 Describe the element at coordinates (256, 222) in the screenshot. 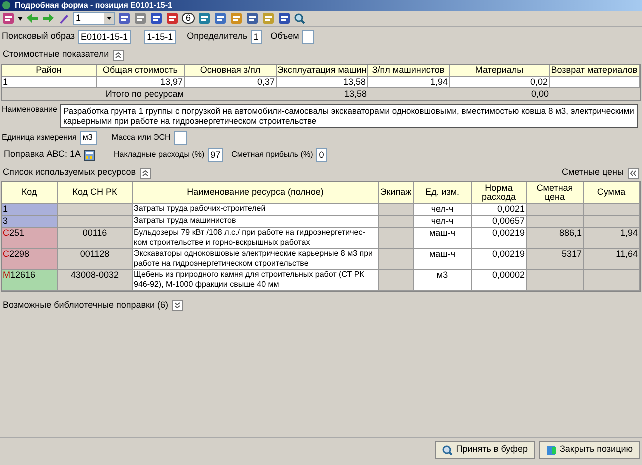

I see `table-cell: Затраты труда машинистов` at that location.